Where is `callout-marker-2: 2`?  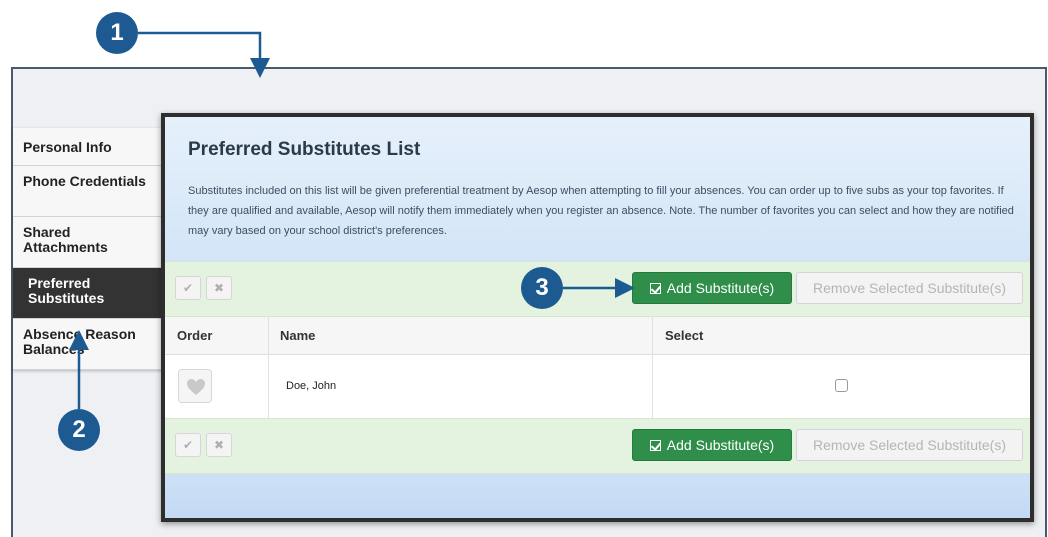
callout-marker-2: 2 is located at coordinates (79, 430).